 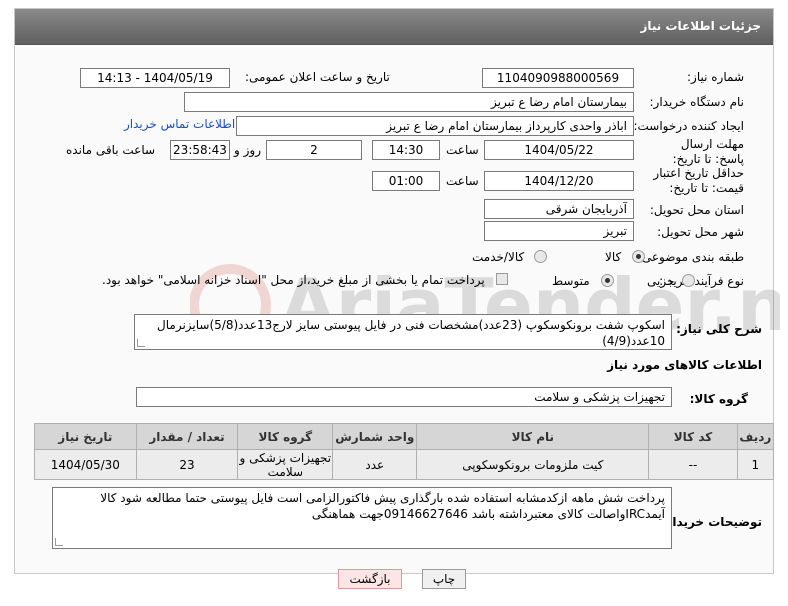 I want to click on cell-row: 1, so click(x=755, y=464).